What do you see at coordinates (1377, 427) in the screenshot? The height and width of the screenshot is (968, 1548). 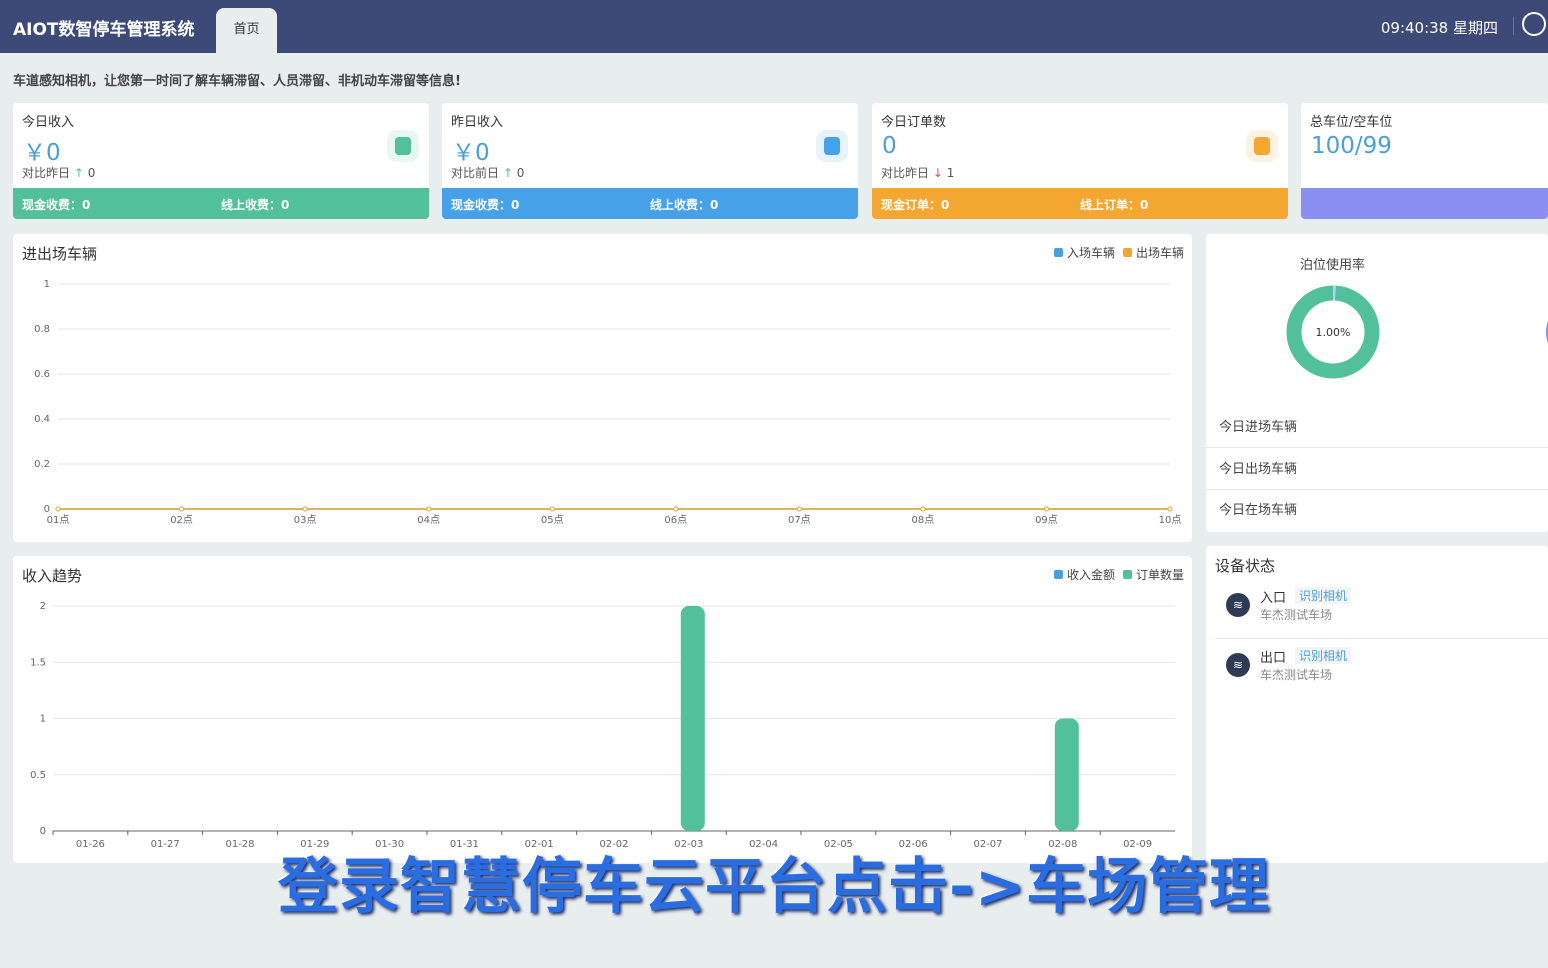 I see `today-in-row: 今日进场车辆` at bounding box center [1377, 427].